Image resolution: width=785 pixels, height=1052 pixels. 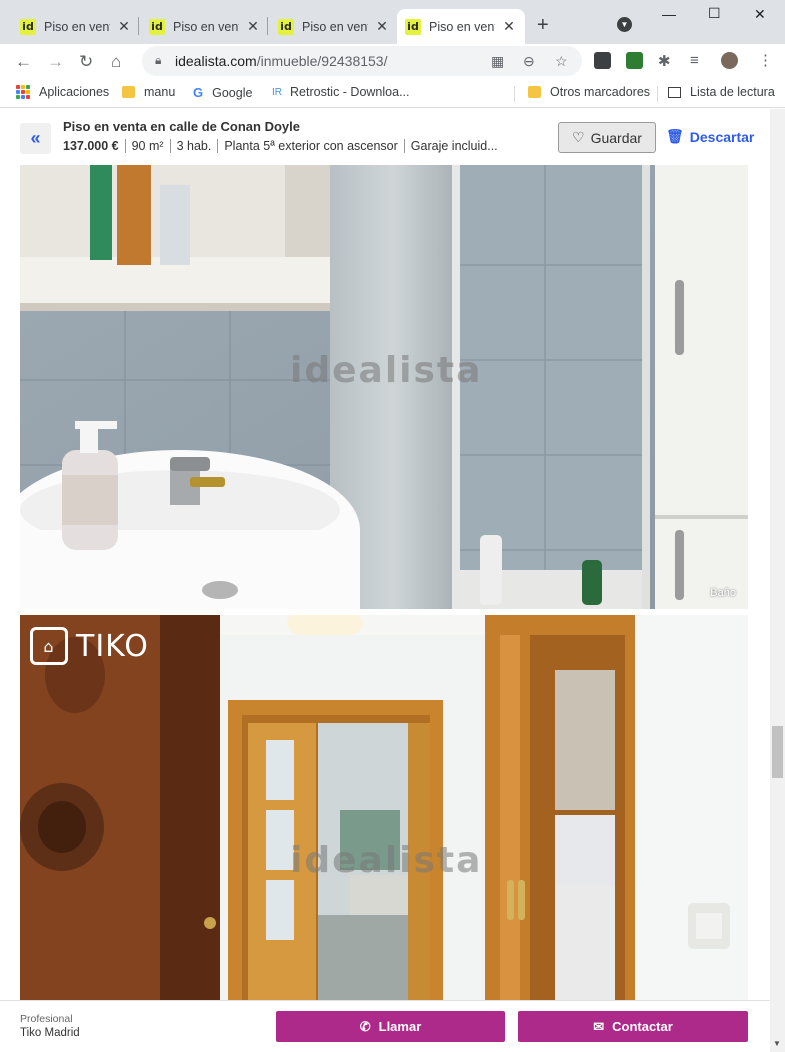 I want to click on trash-icon: 🗑︎, so click(x=675, y=136).